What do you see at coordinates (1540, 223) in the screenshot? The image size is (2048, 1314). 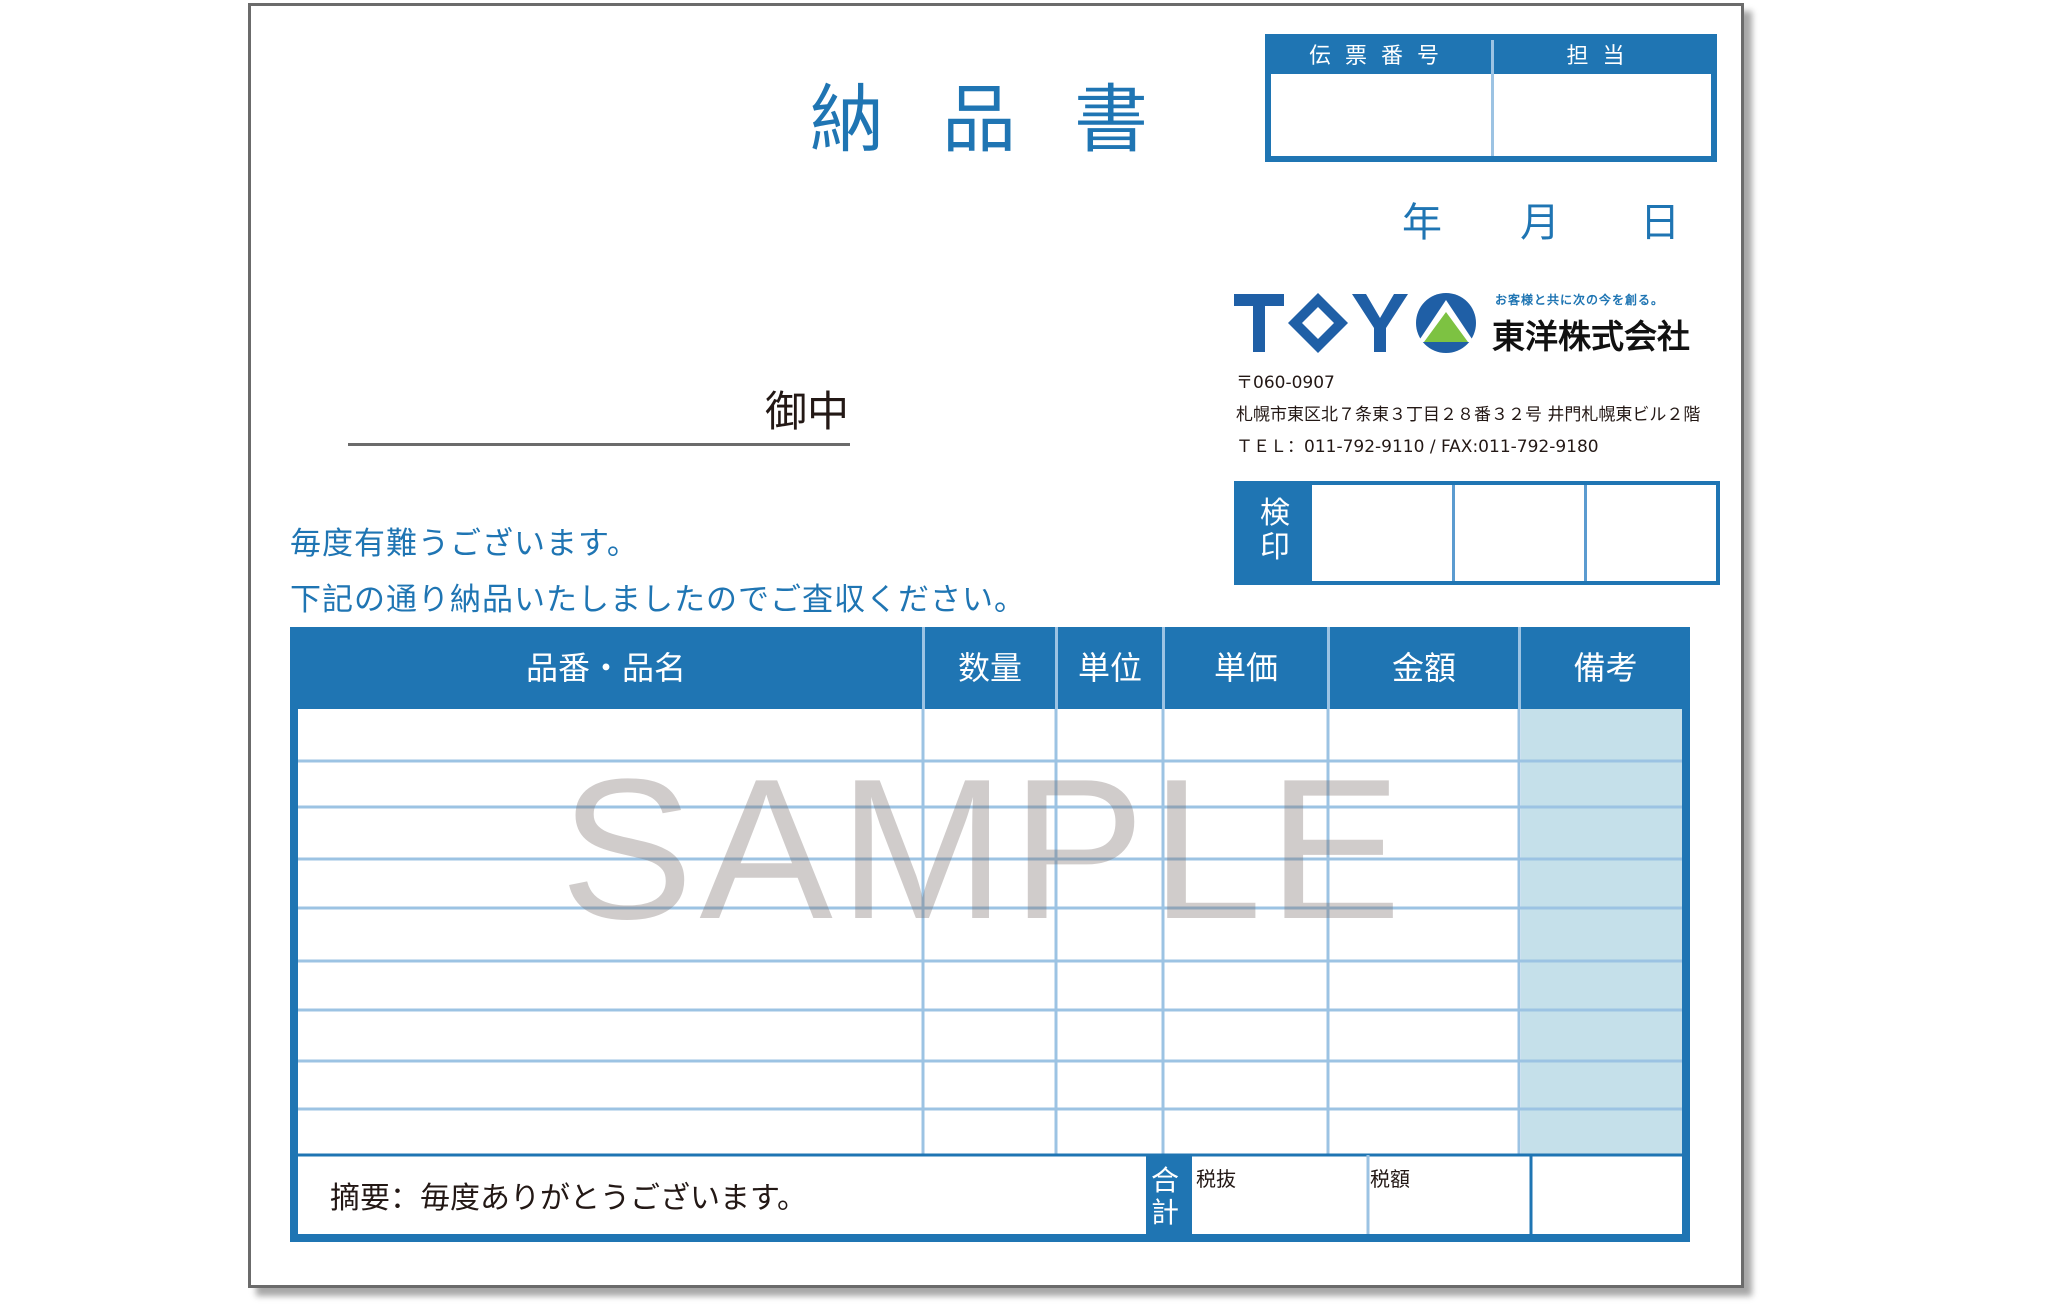 I see `date-month: 月` at bounding box center [1540, 223].